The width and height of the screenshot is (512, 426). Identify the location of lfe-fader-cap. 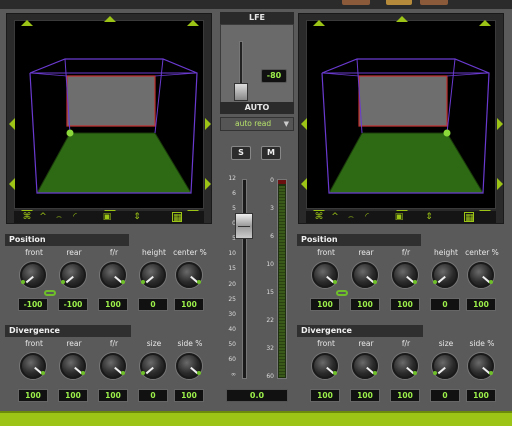
(241, 92).